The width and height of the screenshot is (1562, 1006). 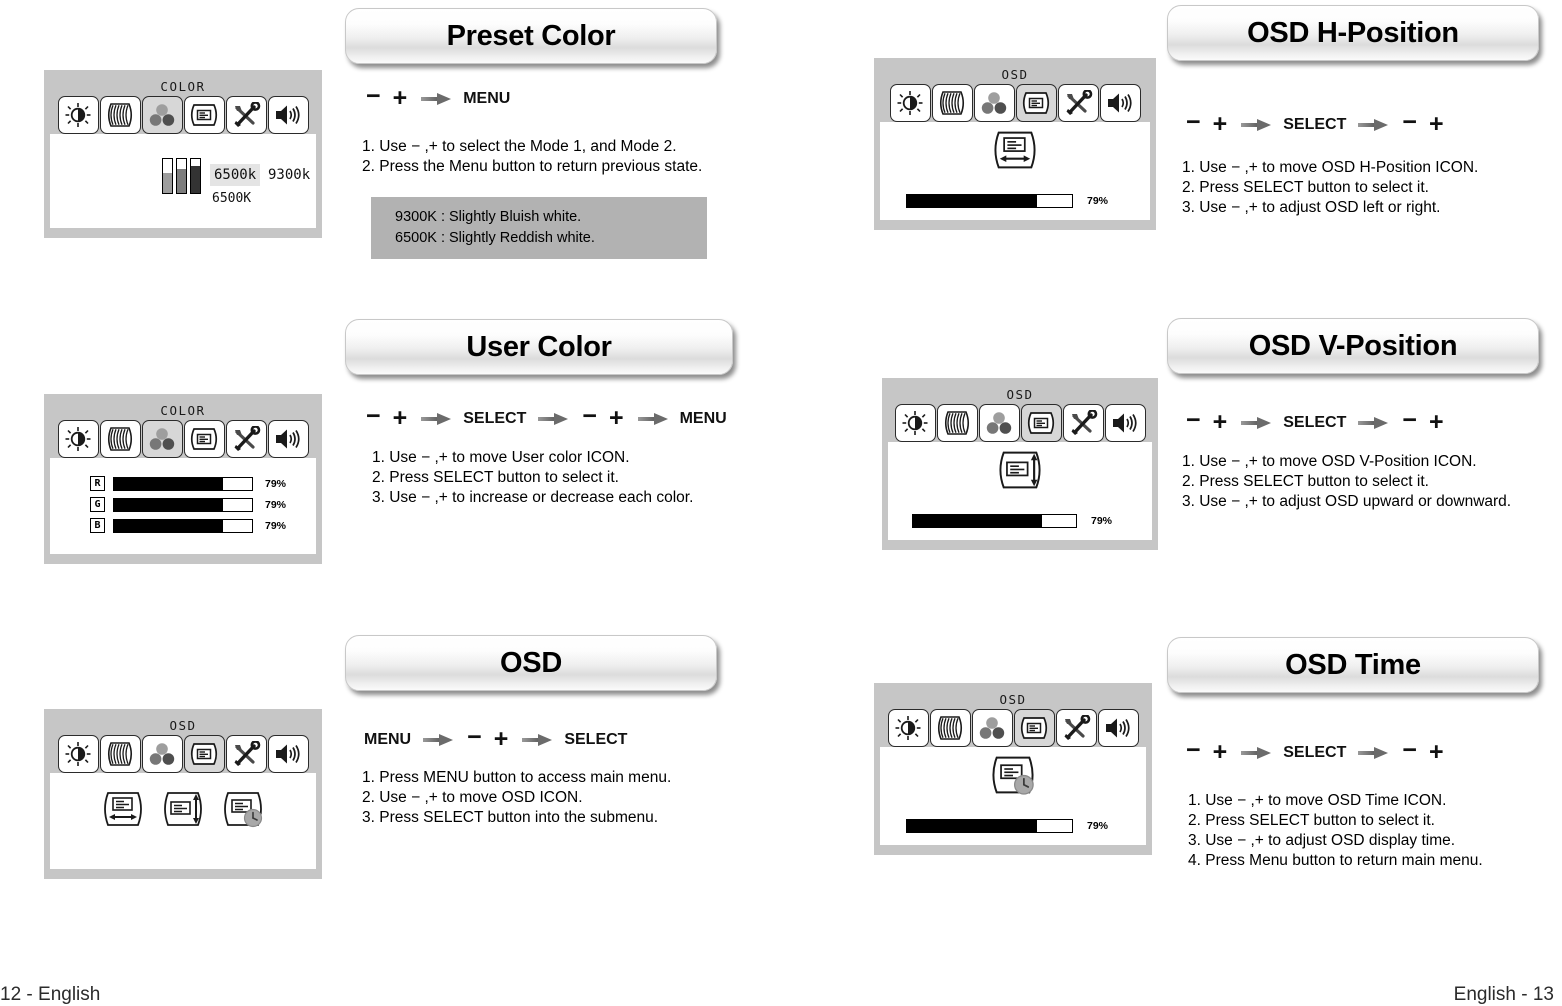 I want to click on submenu-icon-osd-h-position-icon, so click(x=123, y=809).